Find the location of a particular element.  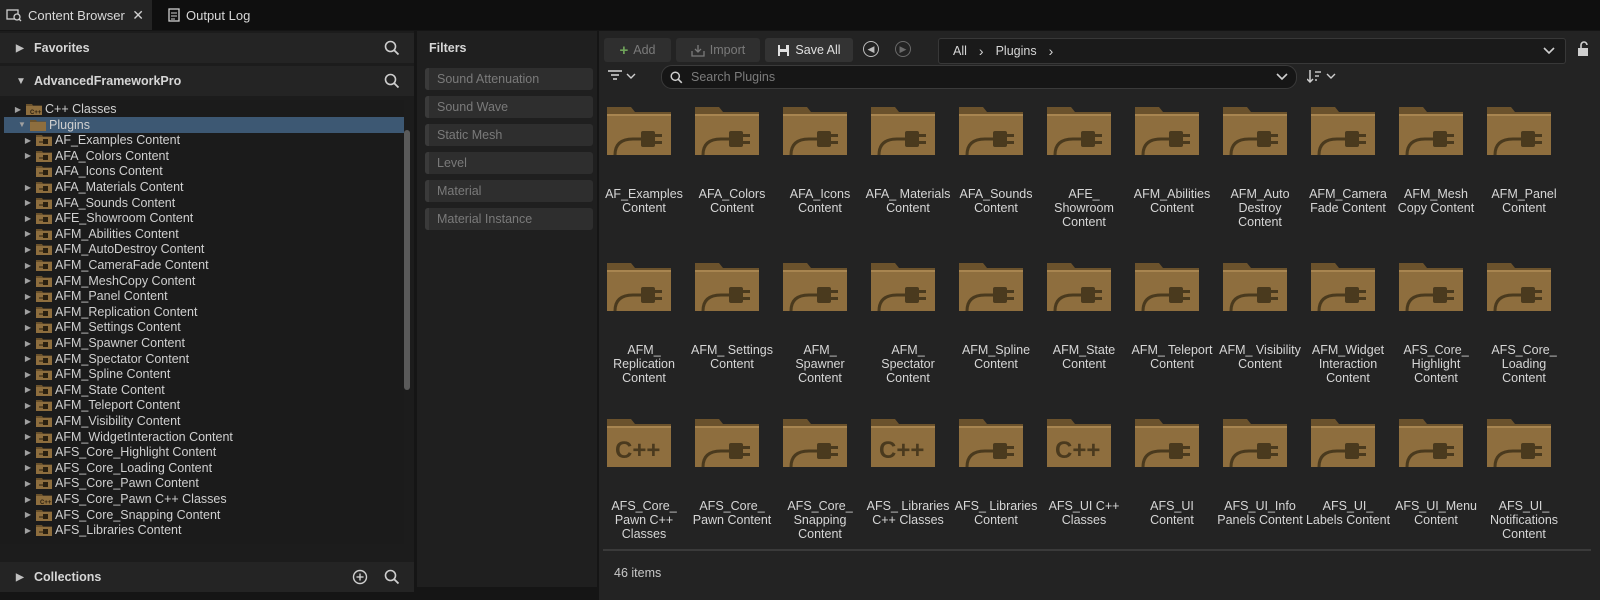

tree-item: ▶ AFM_CameraFade Content is located at coordinates (202, 265).